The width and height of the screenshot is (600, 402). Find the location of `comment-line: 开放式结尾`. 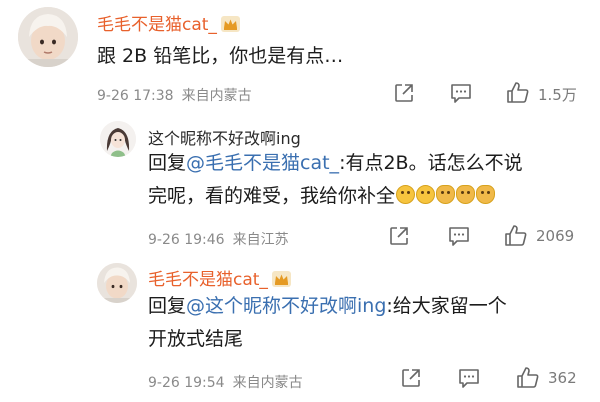

comment-line: 开放式结尾 is located at coordinates (327, 339).